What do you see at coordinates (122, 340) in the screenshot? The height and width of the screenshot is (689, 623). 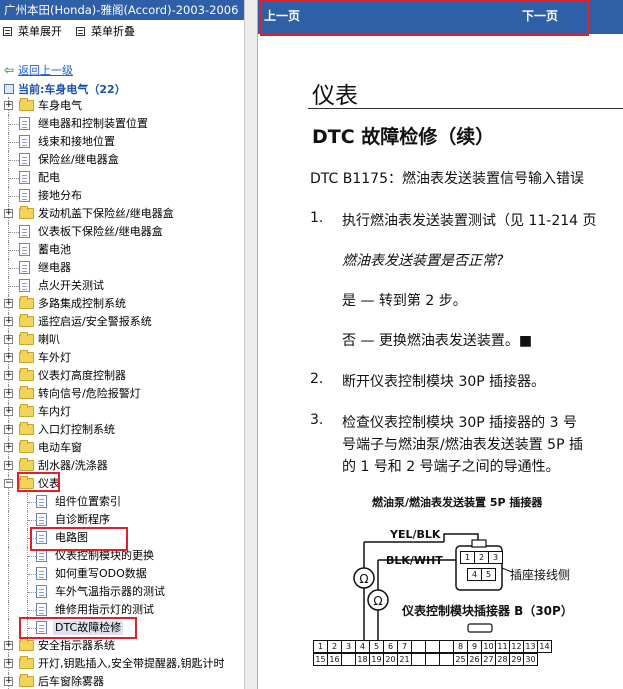 I see `tree-item: + 喇叭` at bounding box center [122, 340].